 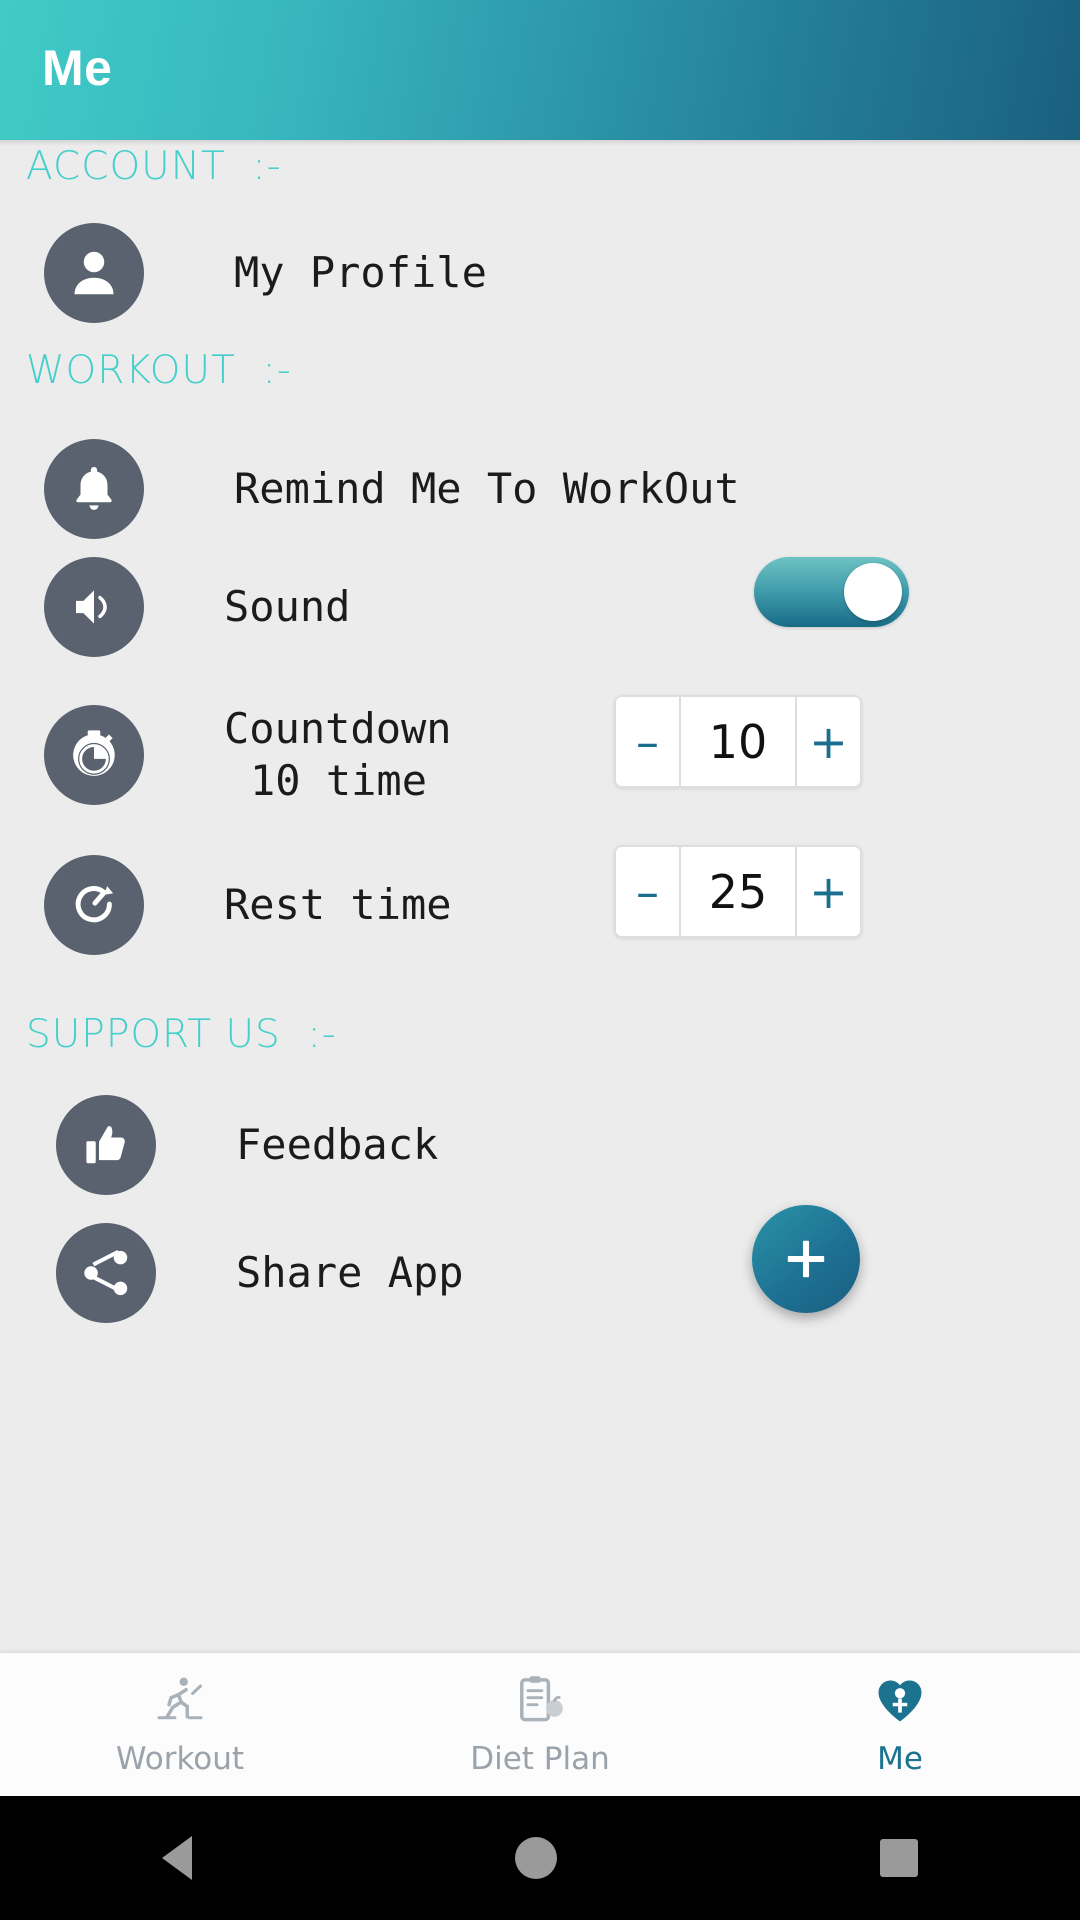 I want to click on countdown-stepper: – 10 +, so click(x=738, y=741).